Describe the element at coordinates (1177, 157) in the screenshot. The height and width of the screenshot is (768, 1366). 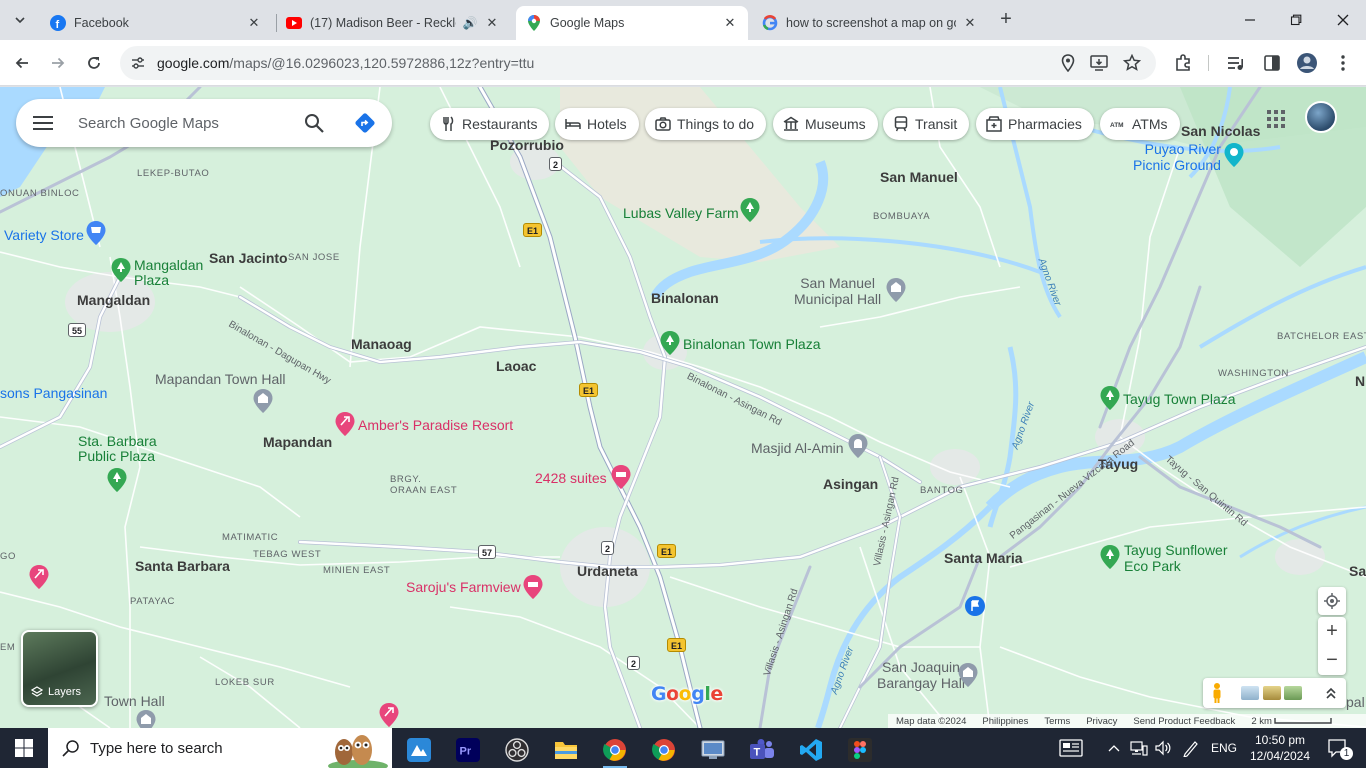
I see `map-label-puyao: Puyao River Picnic Ground` at that location.